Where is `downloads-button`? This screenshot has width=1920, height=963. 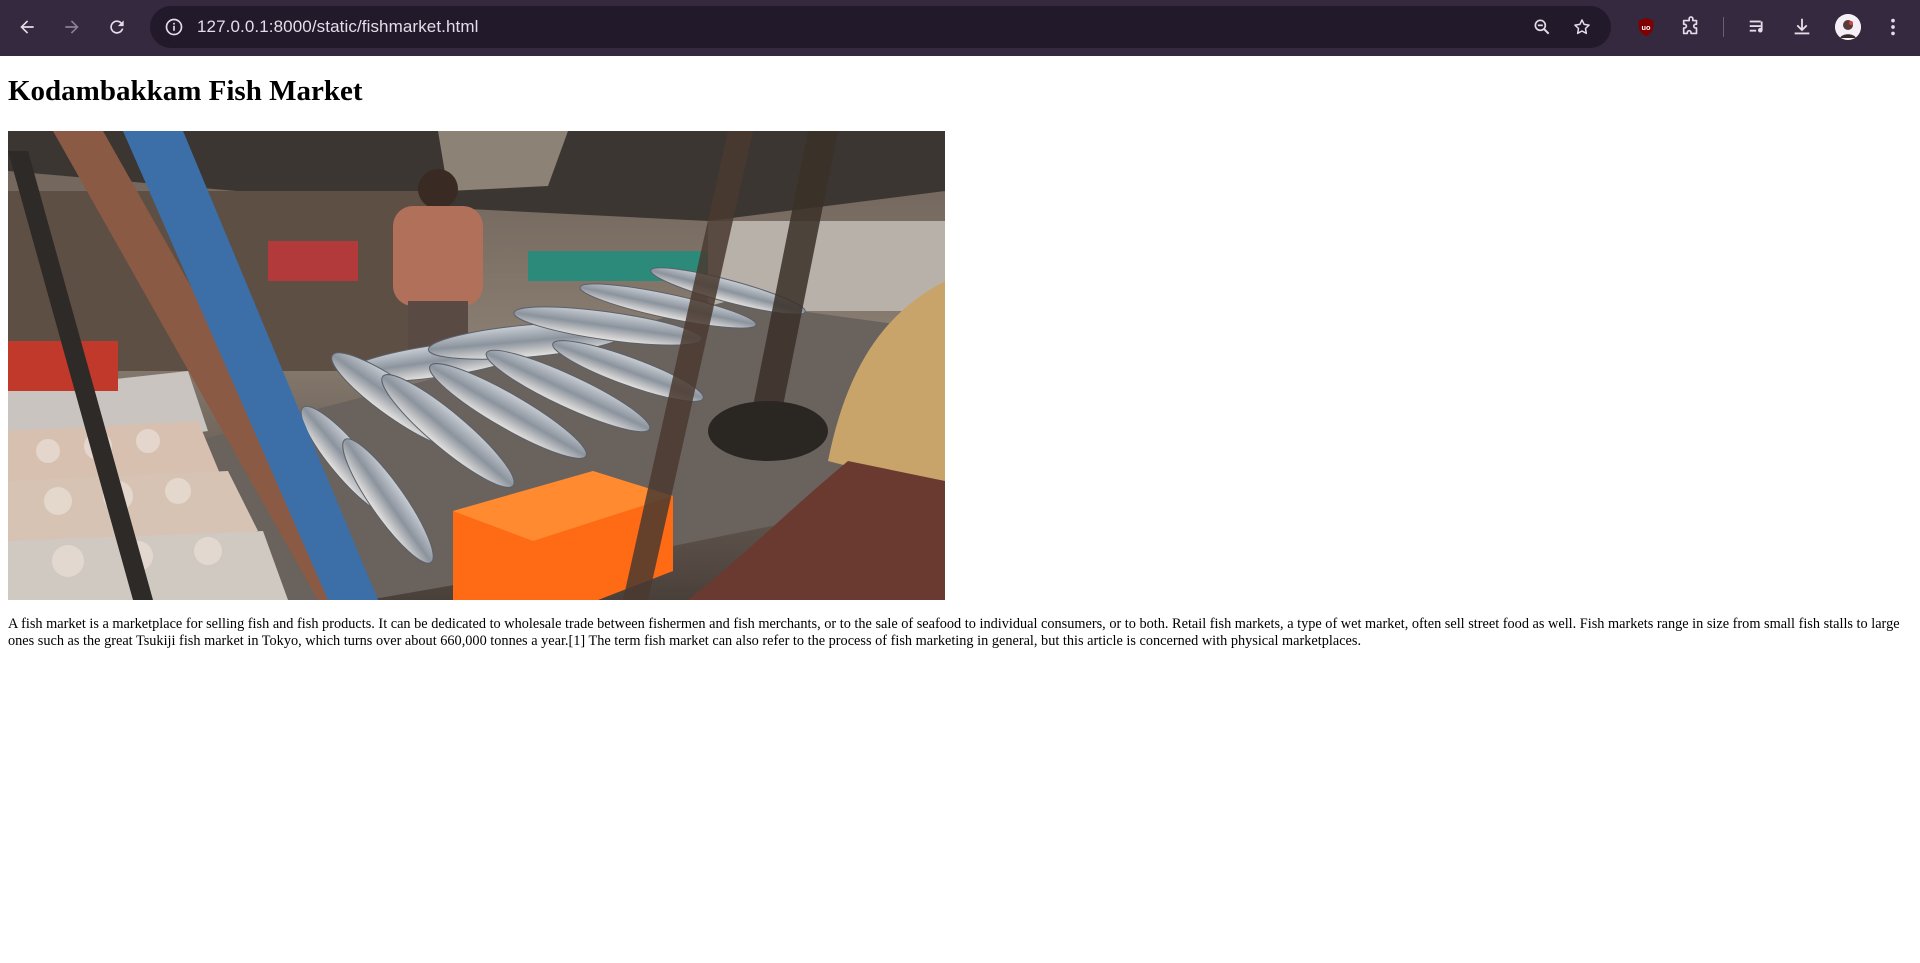 downloads-button is located at coordinates (1802, 27).